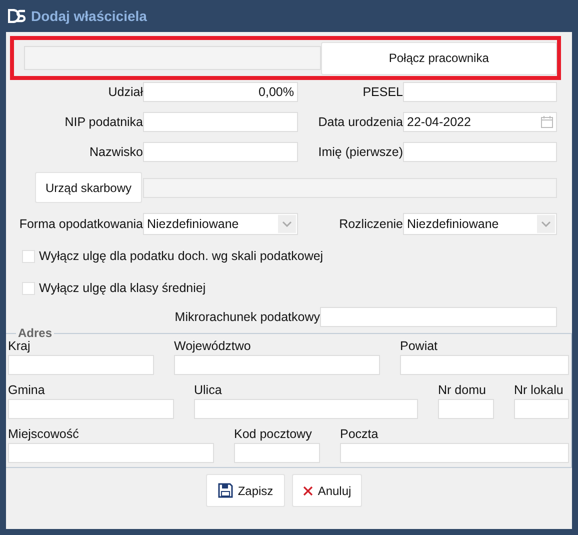  Describe the element at coordinates (245, 490) in the screenshot. I see `save-button: Zapisz` at that location.